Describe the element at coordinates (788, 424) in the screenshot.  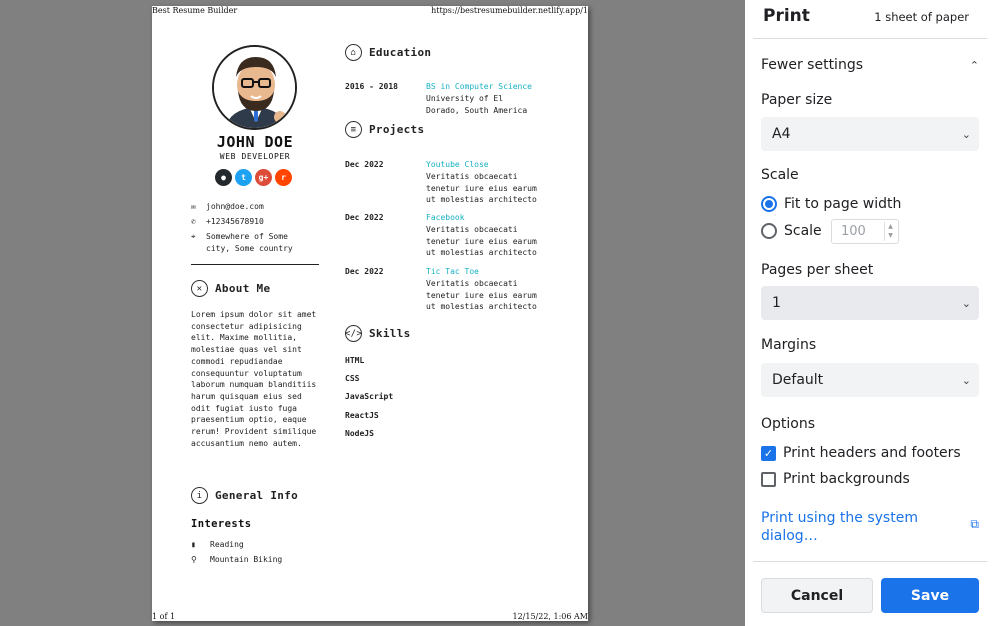
I see `options-label: Options` at that location.